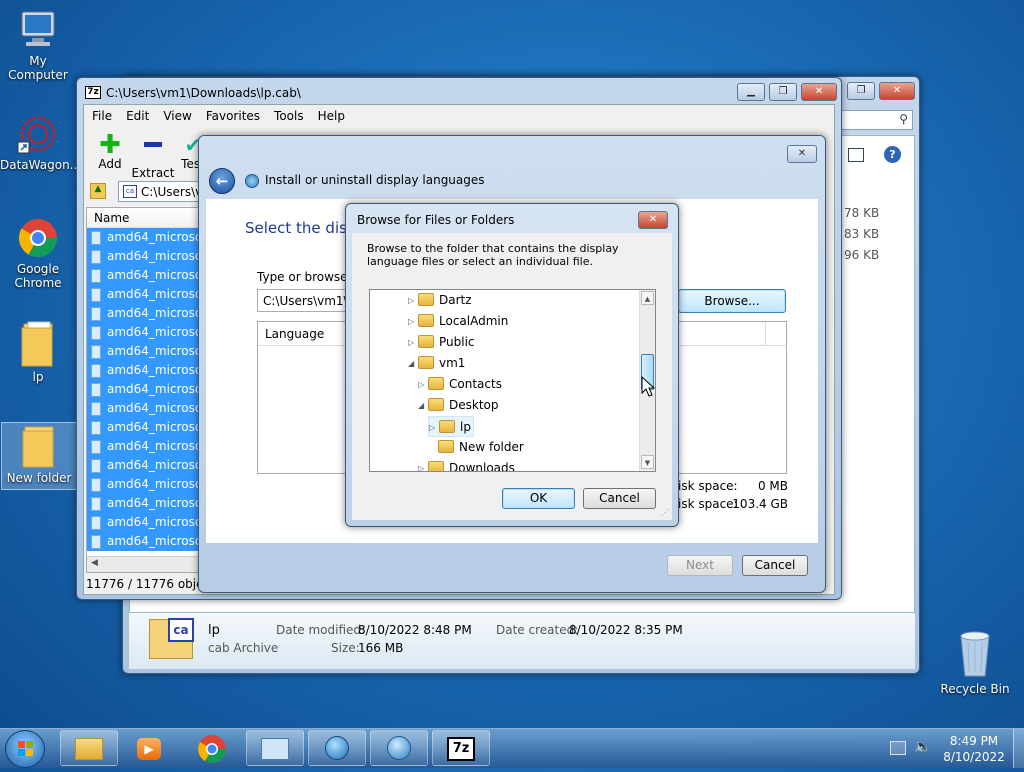 Image resolution: width=1024 pixels, height=772 pixels. What do you see at coordinates (38, 377) in the screenshot?
I see `desktop-icon-label: lp` at bounding box center [38, 377].